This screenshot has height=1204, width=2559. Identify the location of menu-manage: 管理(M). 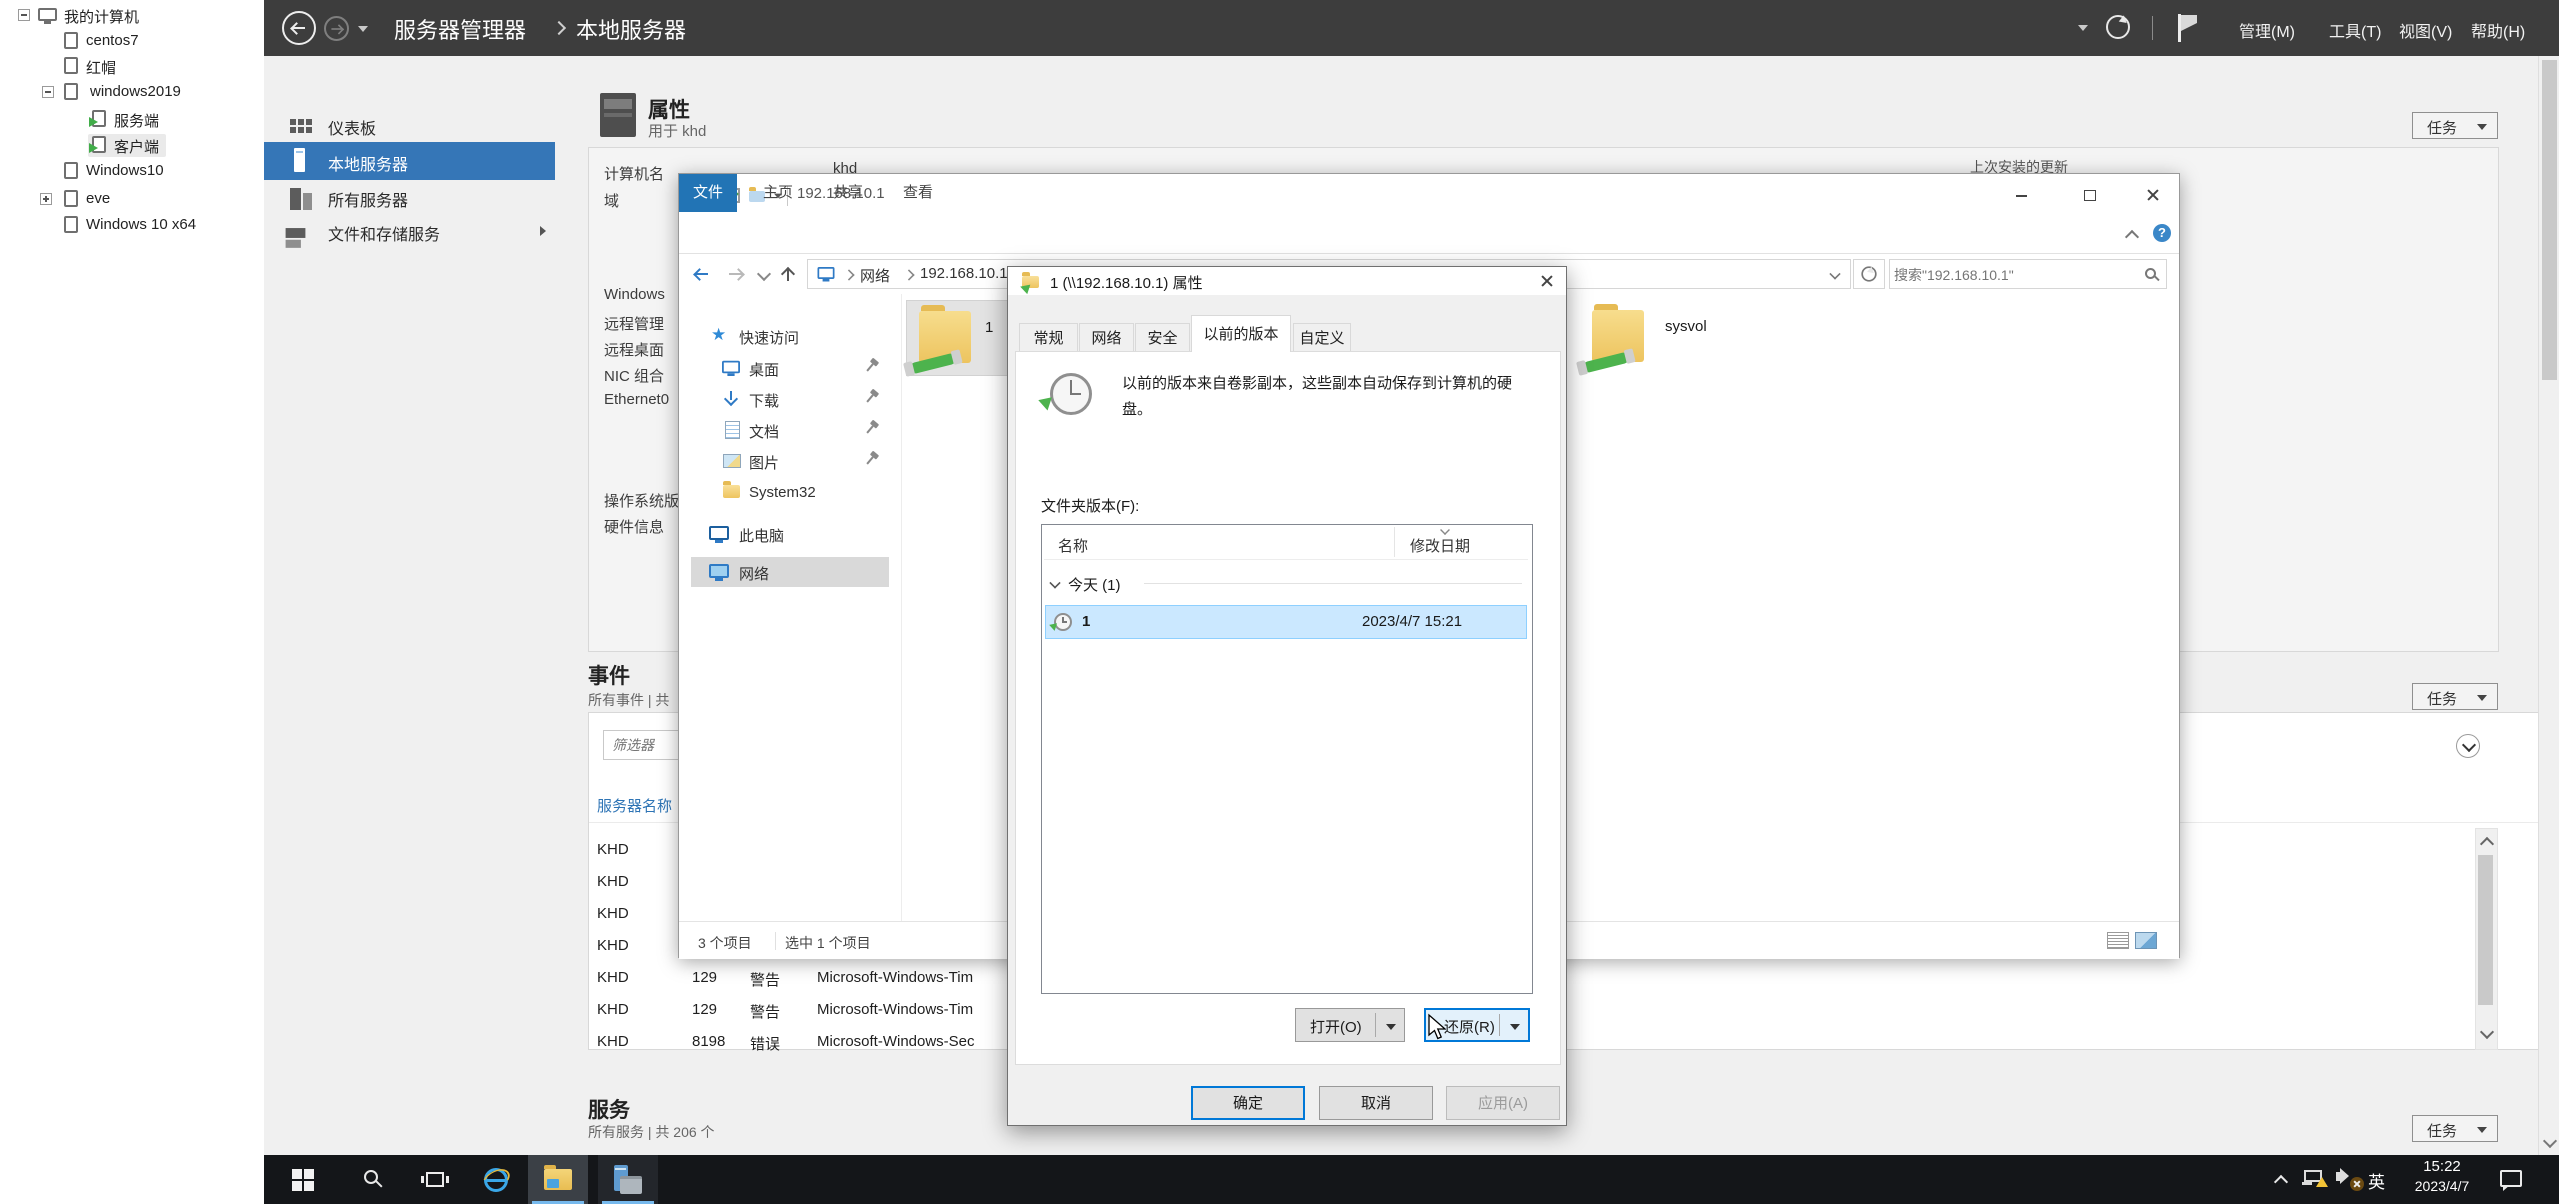
(2267, 30).